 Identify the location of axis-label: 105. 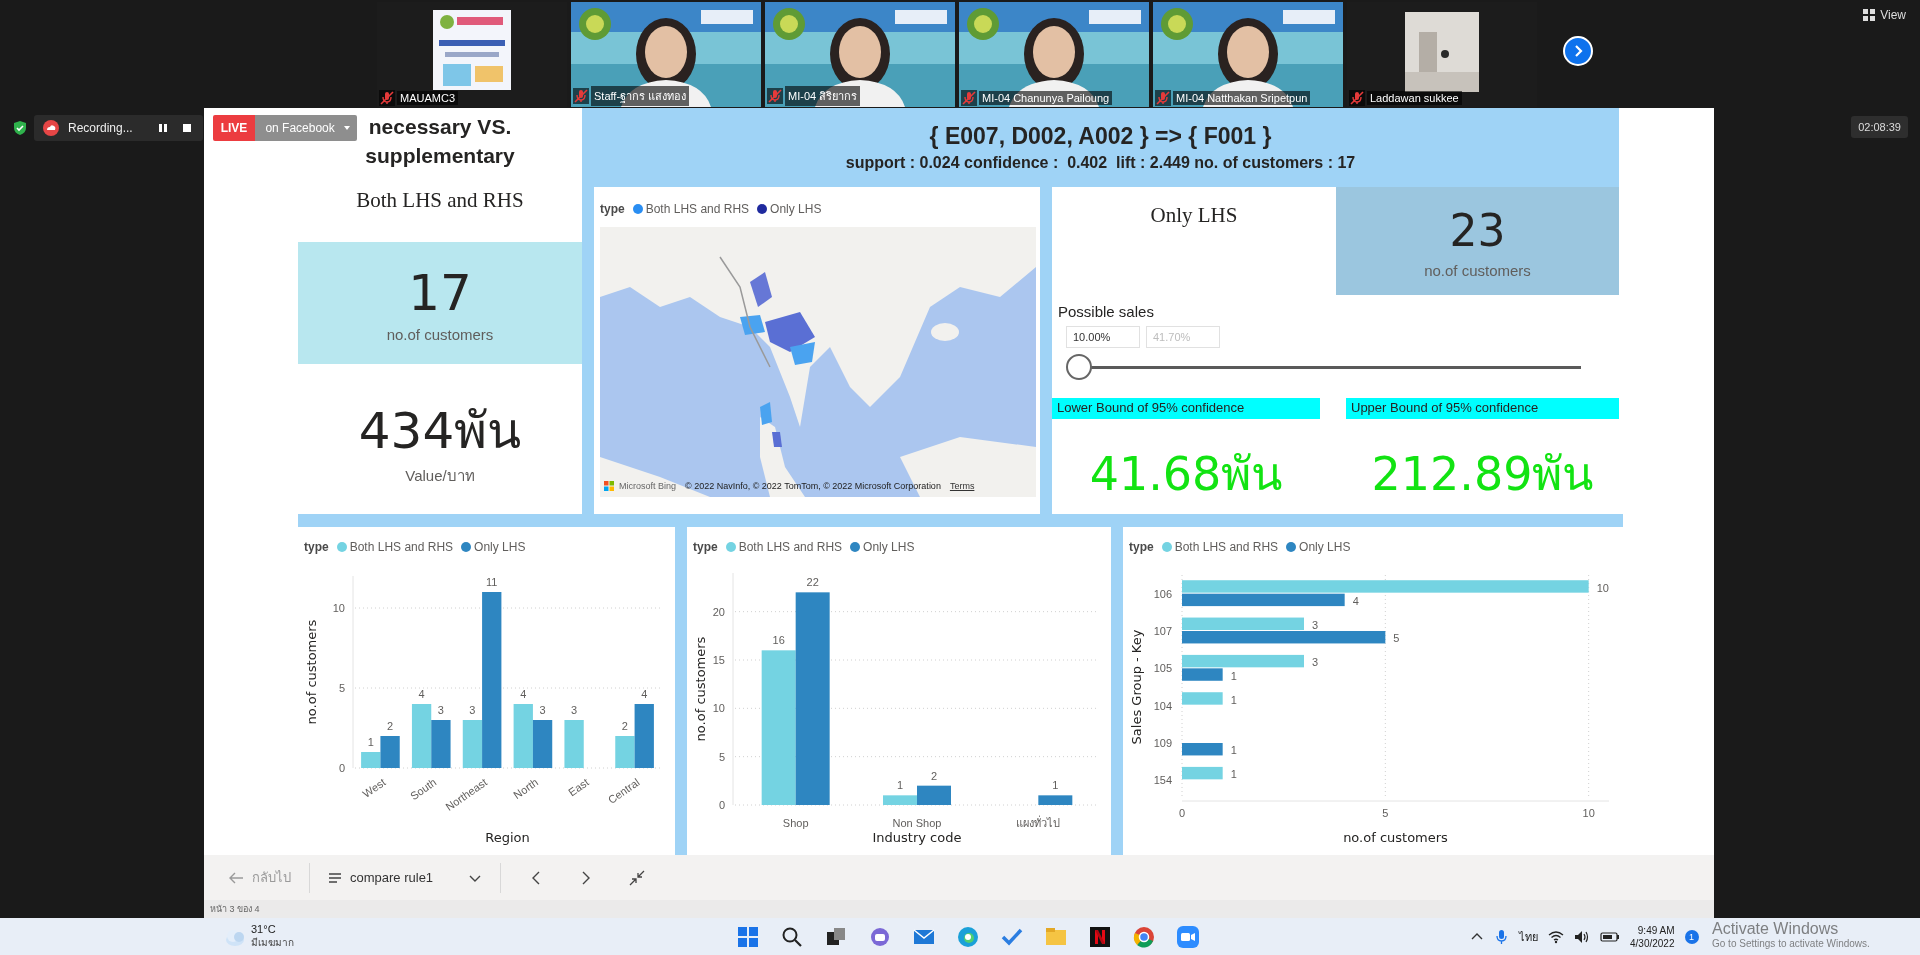
(1162, 668).